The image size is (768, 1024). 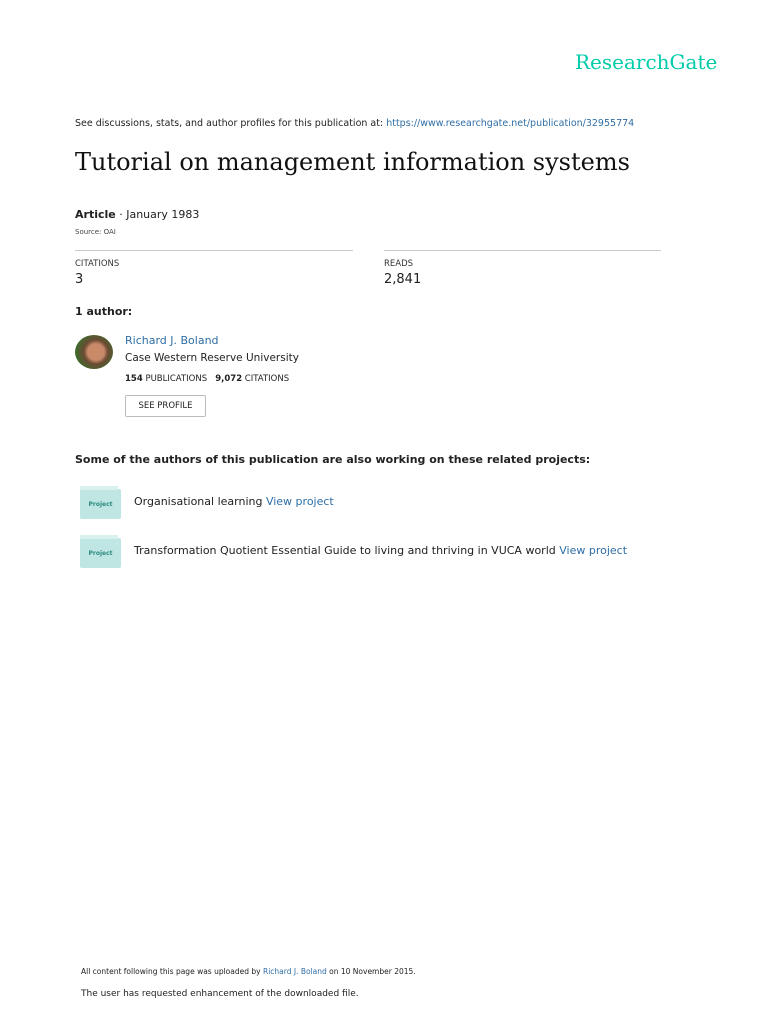 I want to click on publication-date: · January 1983, so click(x=157, y=214).